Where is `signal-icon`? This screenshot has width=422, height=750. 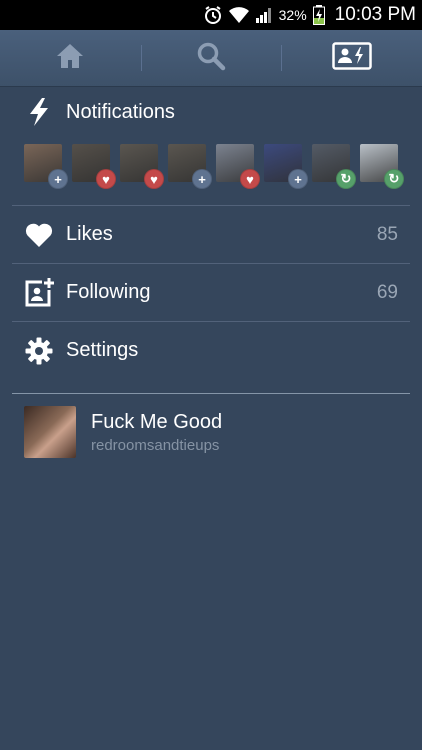 signal-icon is located at coordinates (264, 15).